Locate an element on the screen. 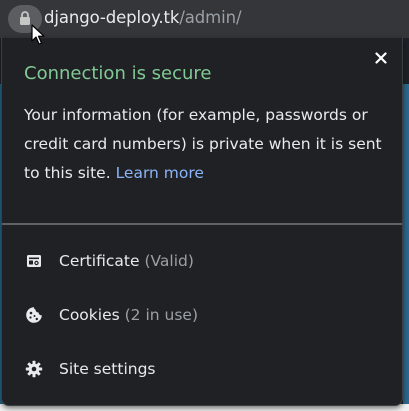 This screenshot has height=411, width=409. site-settings-label: Site settings is located at coordinates (107, 369).